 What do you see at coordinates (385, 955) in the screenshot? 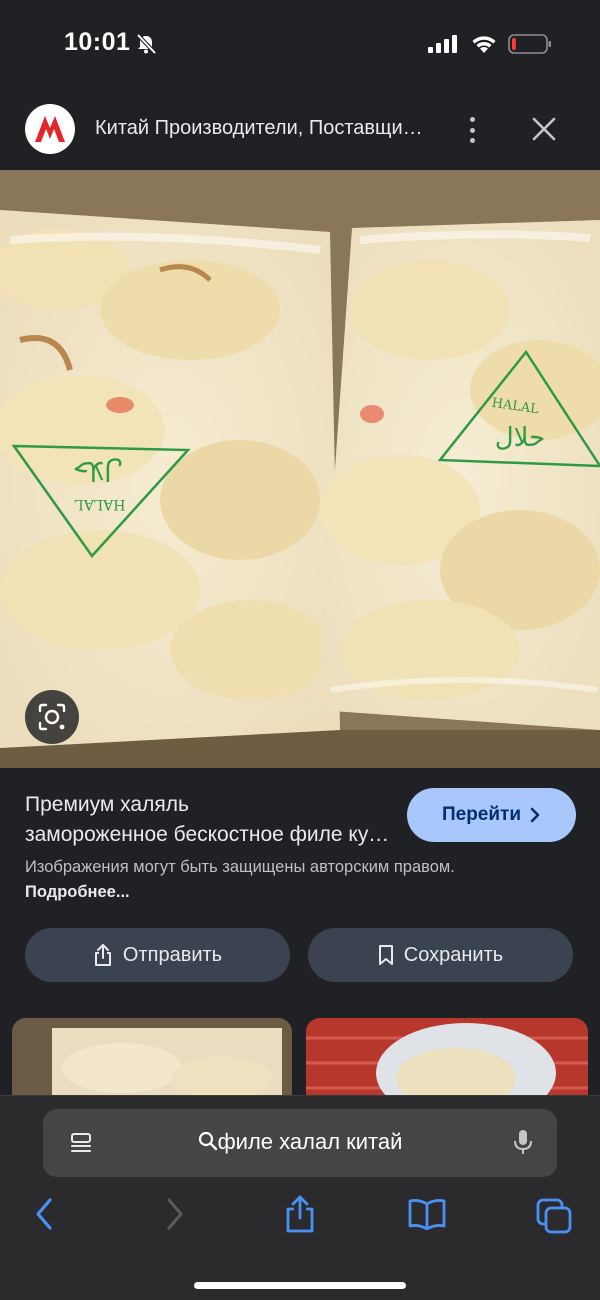
I see `bookmark-icon` at bounding box center [385, 955].